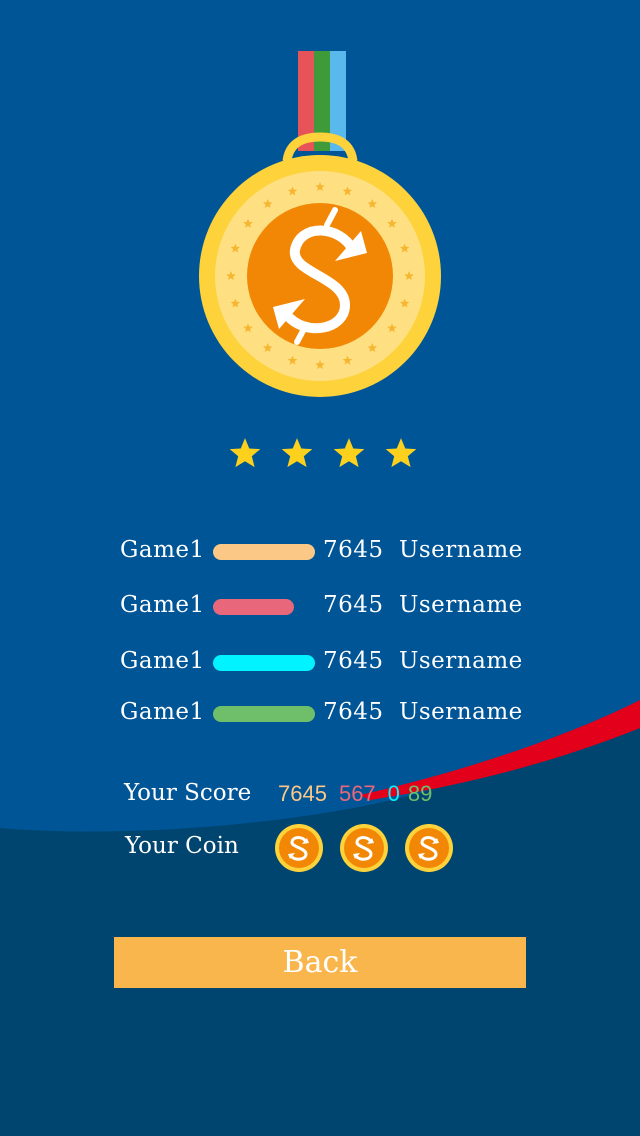  What do you see at coordinates (420, 793) in the screenshot?
I see `score-value: 89` at bounding box center [420, 793].